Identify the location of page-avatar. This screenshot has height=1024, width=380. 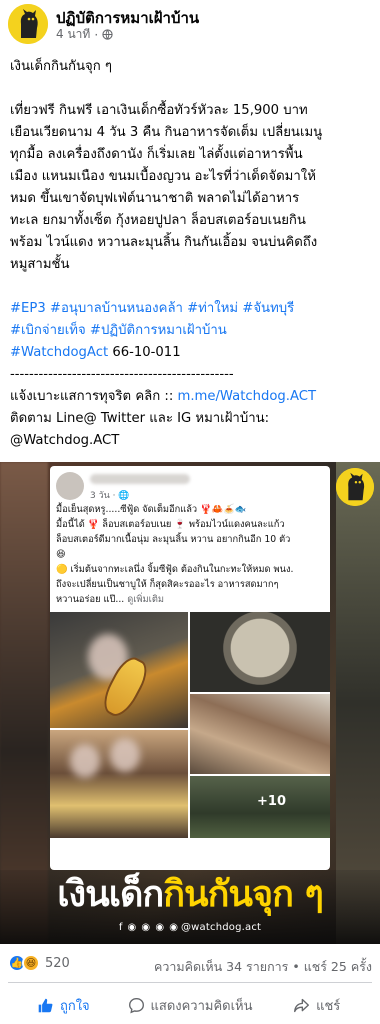
(28, 24).